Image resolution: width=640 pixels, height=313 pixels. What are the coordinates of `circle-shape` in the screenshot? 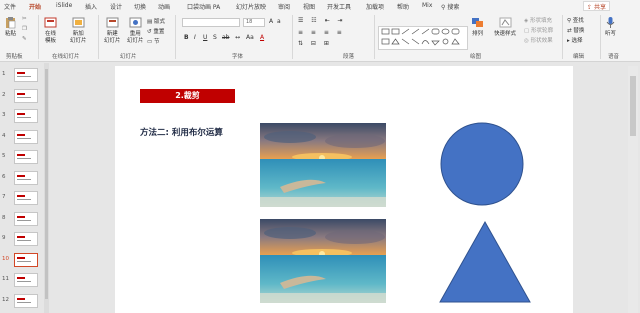 It's located at (482, 164).